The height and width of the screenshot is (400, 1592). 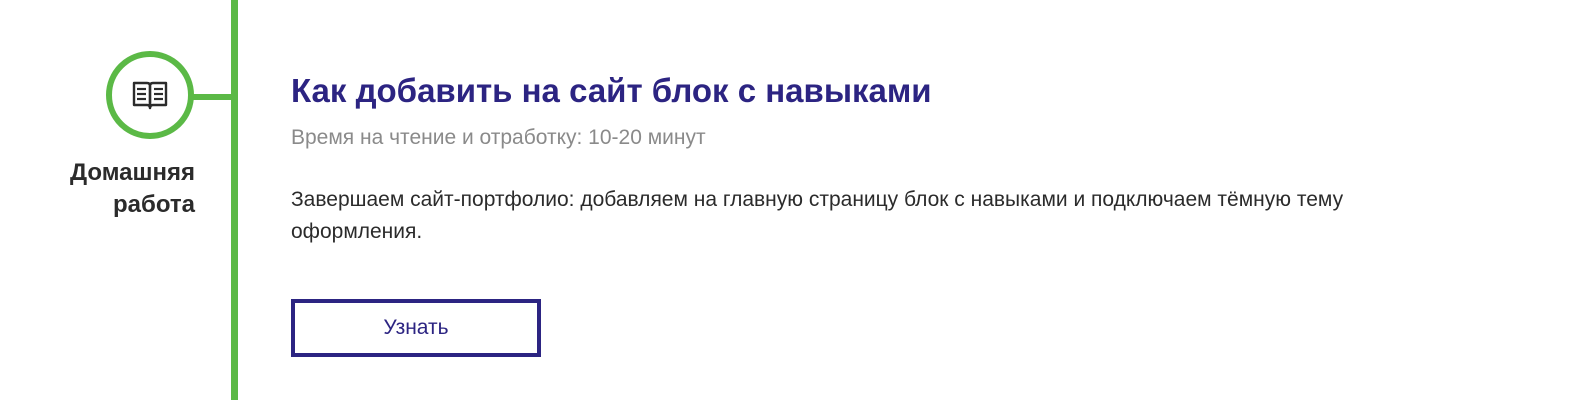 What do you see at coordinates (416, 328) in the screenshot?
I see `learn-button: Узнать` at bounding box center [416, 328].